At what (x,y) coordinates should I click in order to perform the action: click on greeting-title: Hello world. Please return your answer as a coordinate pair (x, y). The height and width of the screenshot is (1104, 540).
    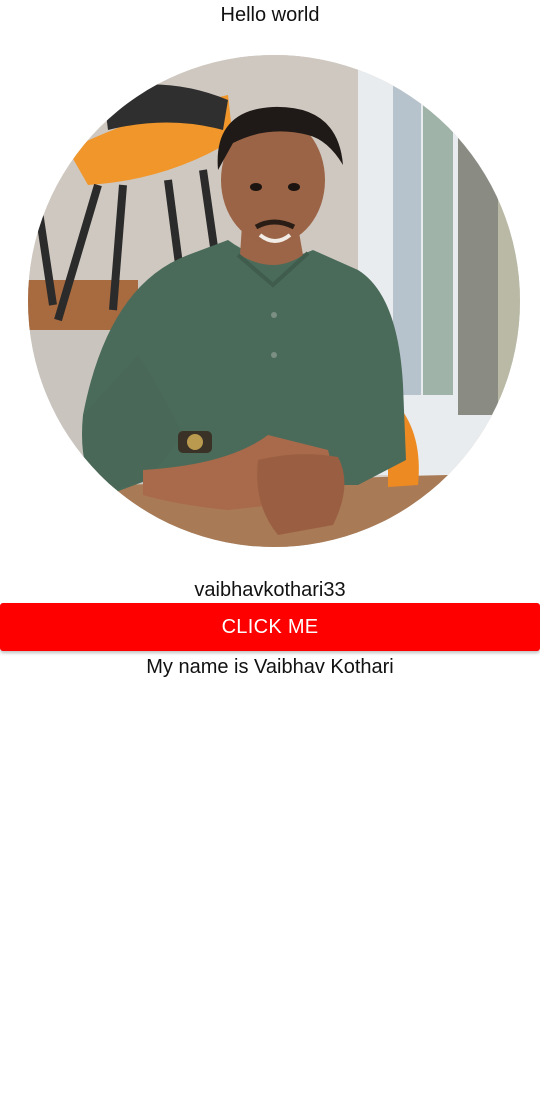
    Looking at the image, I should click on (270, 15).